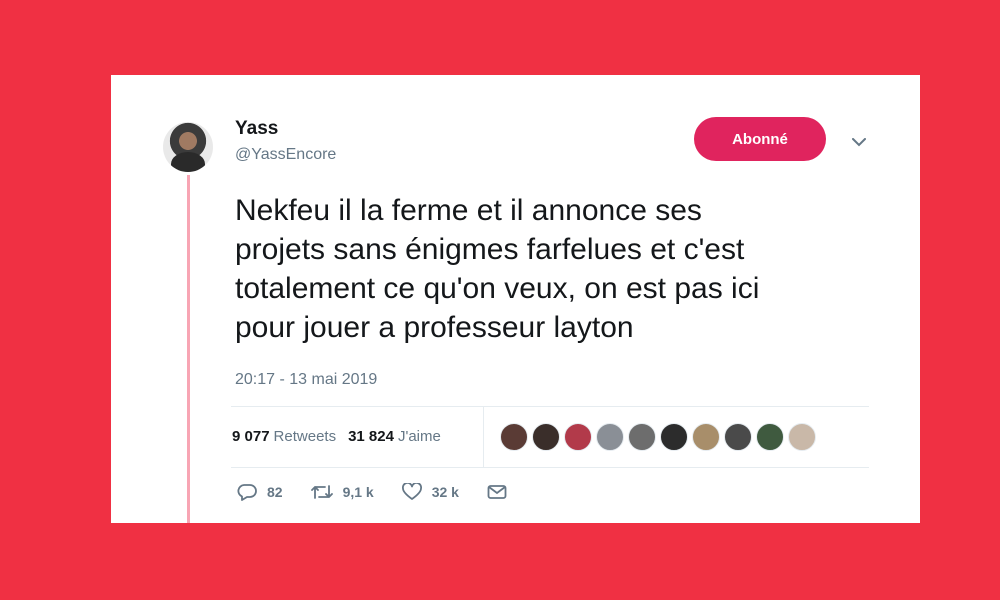 This screenshot has width=1000, height=600. Describe the element at coordinates (256, 129) in the screenshot. I see `author-name: Yass` at that location.